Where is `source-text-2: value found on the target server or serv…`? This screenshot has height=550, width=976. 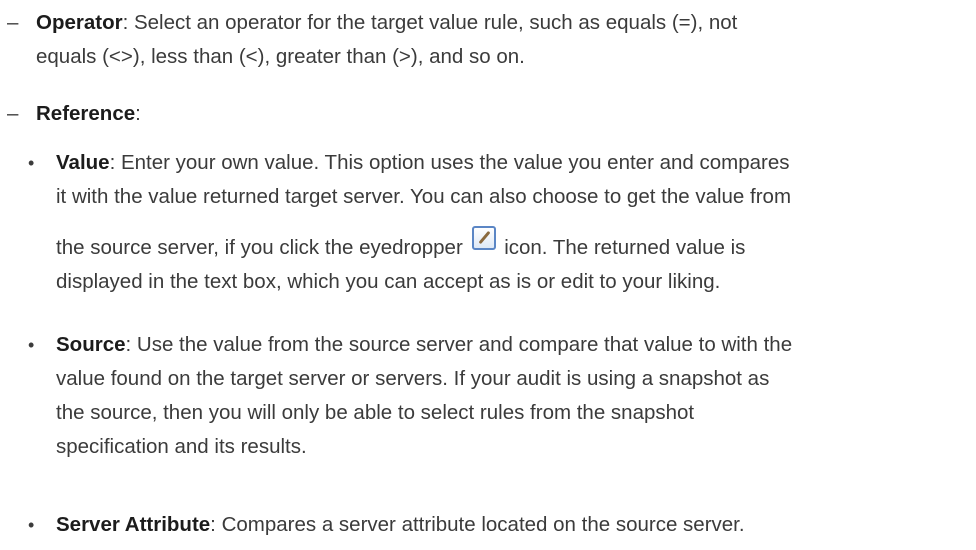 source-text-2: value found on the target server or serv… is located at coordinates (413, 378).